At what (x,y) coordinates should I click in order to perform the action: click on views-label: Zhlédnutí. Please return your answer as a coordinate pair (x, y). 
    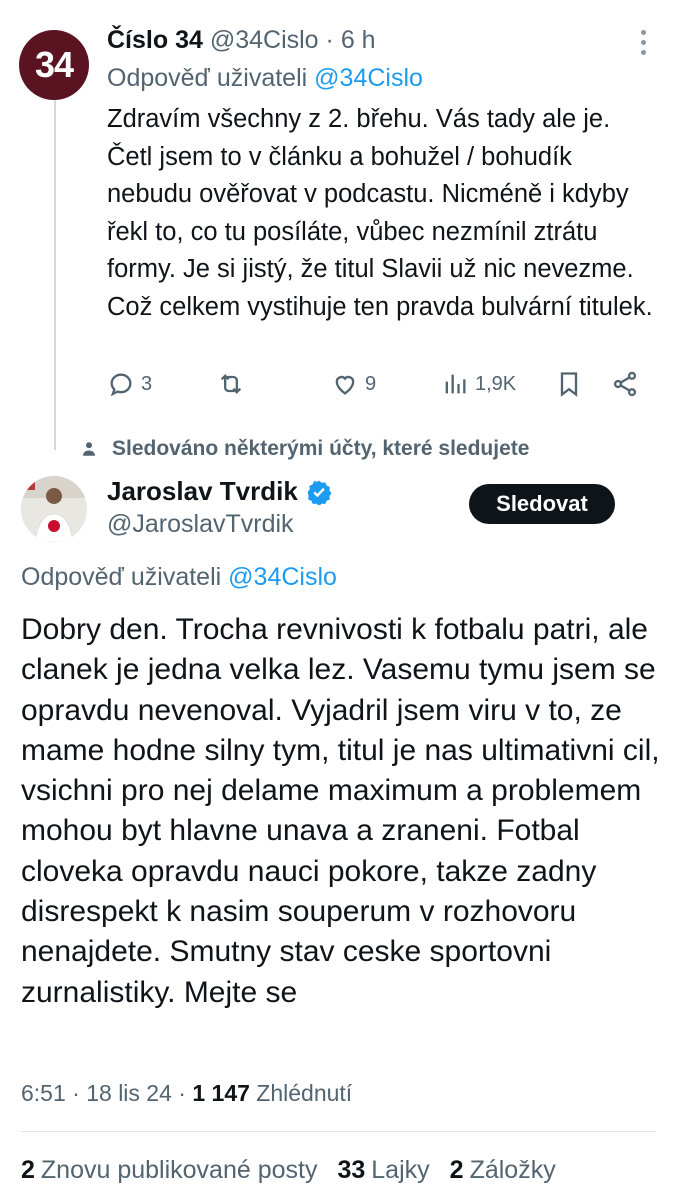
    Looking at the image, I should click on (304, 1093).